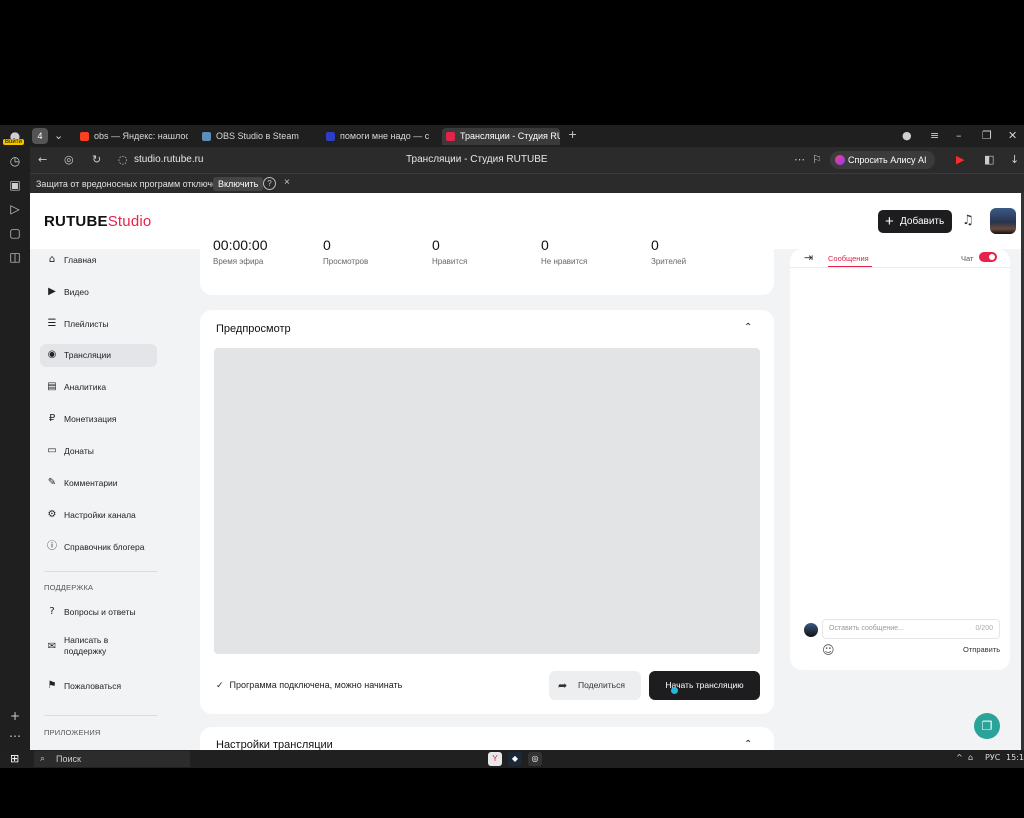 The height and width of the screenshot is (818, 1024). I want to click on sidebar-item-contact-support: ✉ Написать в поддержку, so click(98, 647).